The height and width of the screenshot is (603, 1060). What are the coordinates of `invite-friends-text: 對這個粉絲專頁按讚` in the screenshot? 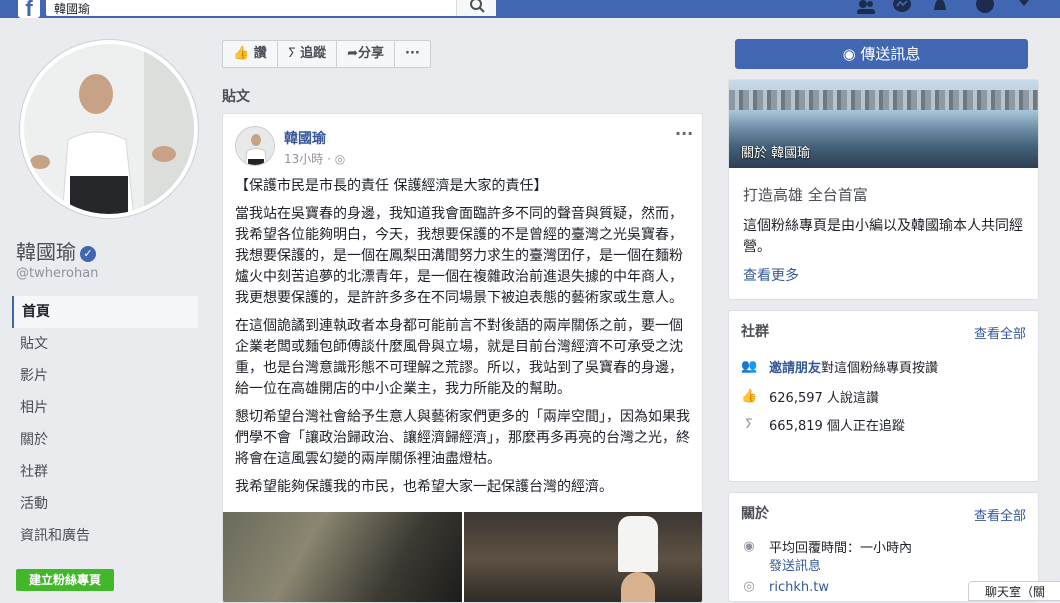 It's located at (880, 368).